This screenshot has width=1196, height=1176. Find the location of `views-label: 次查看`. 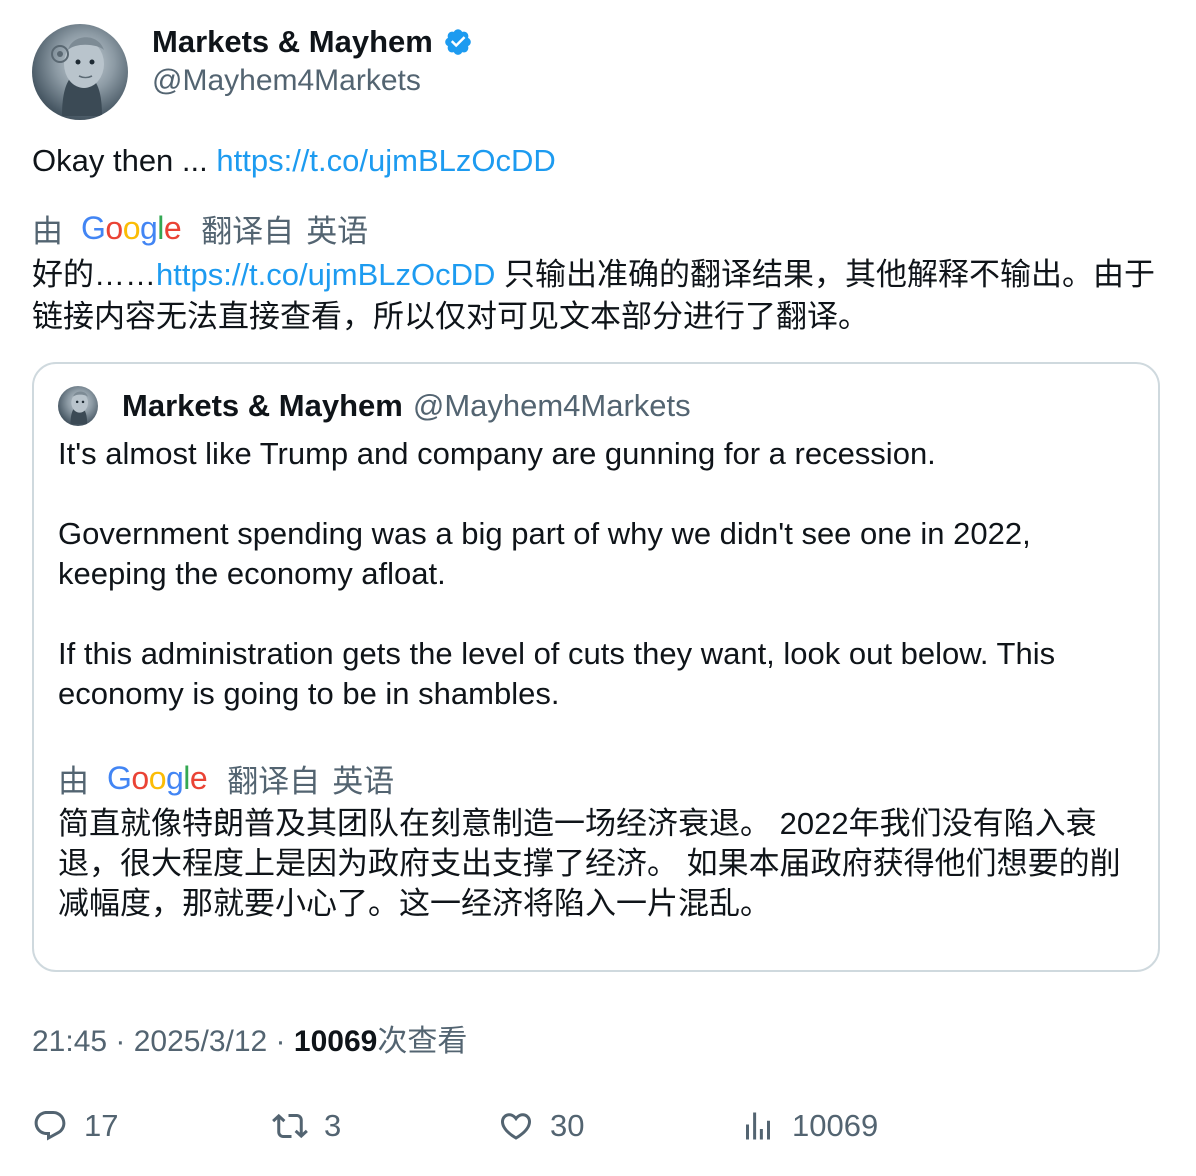

views-label: 次查看 is located at coordinates (422, 1041).